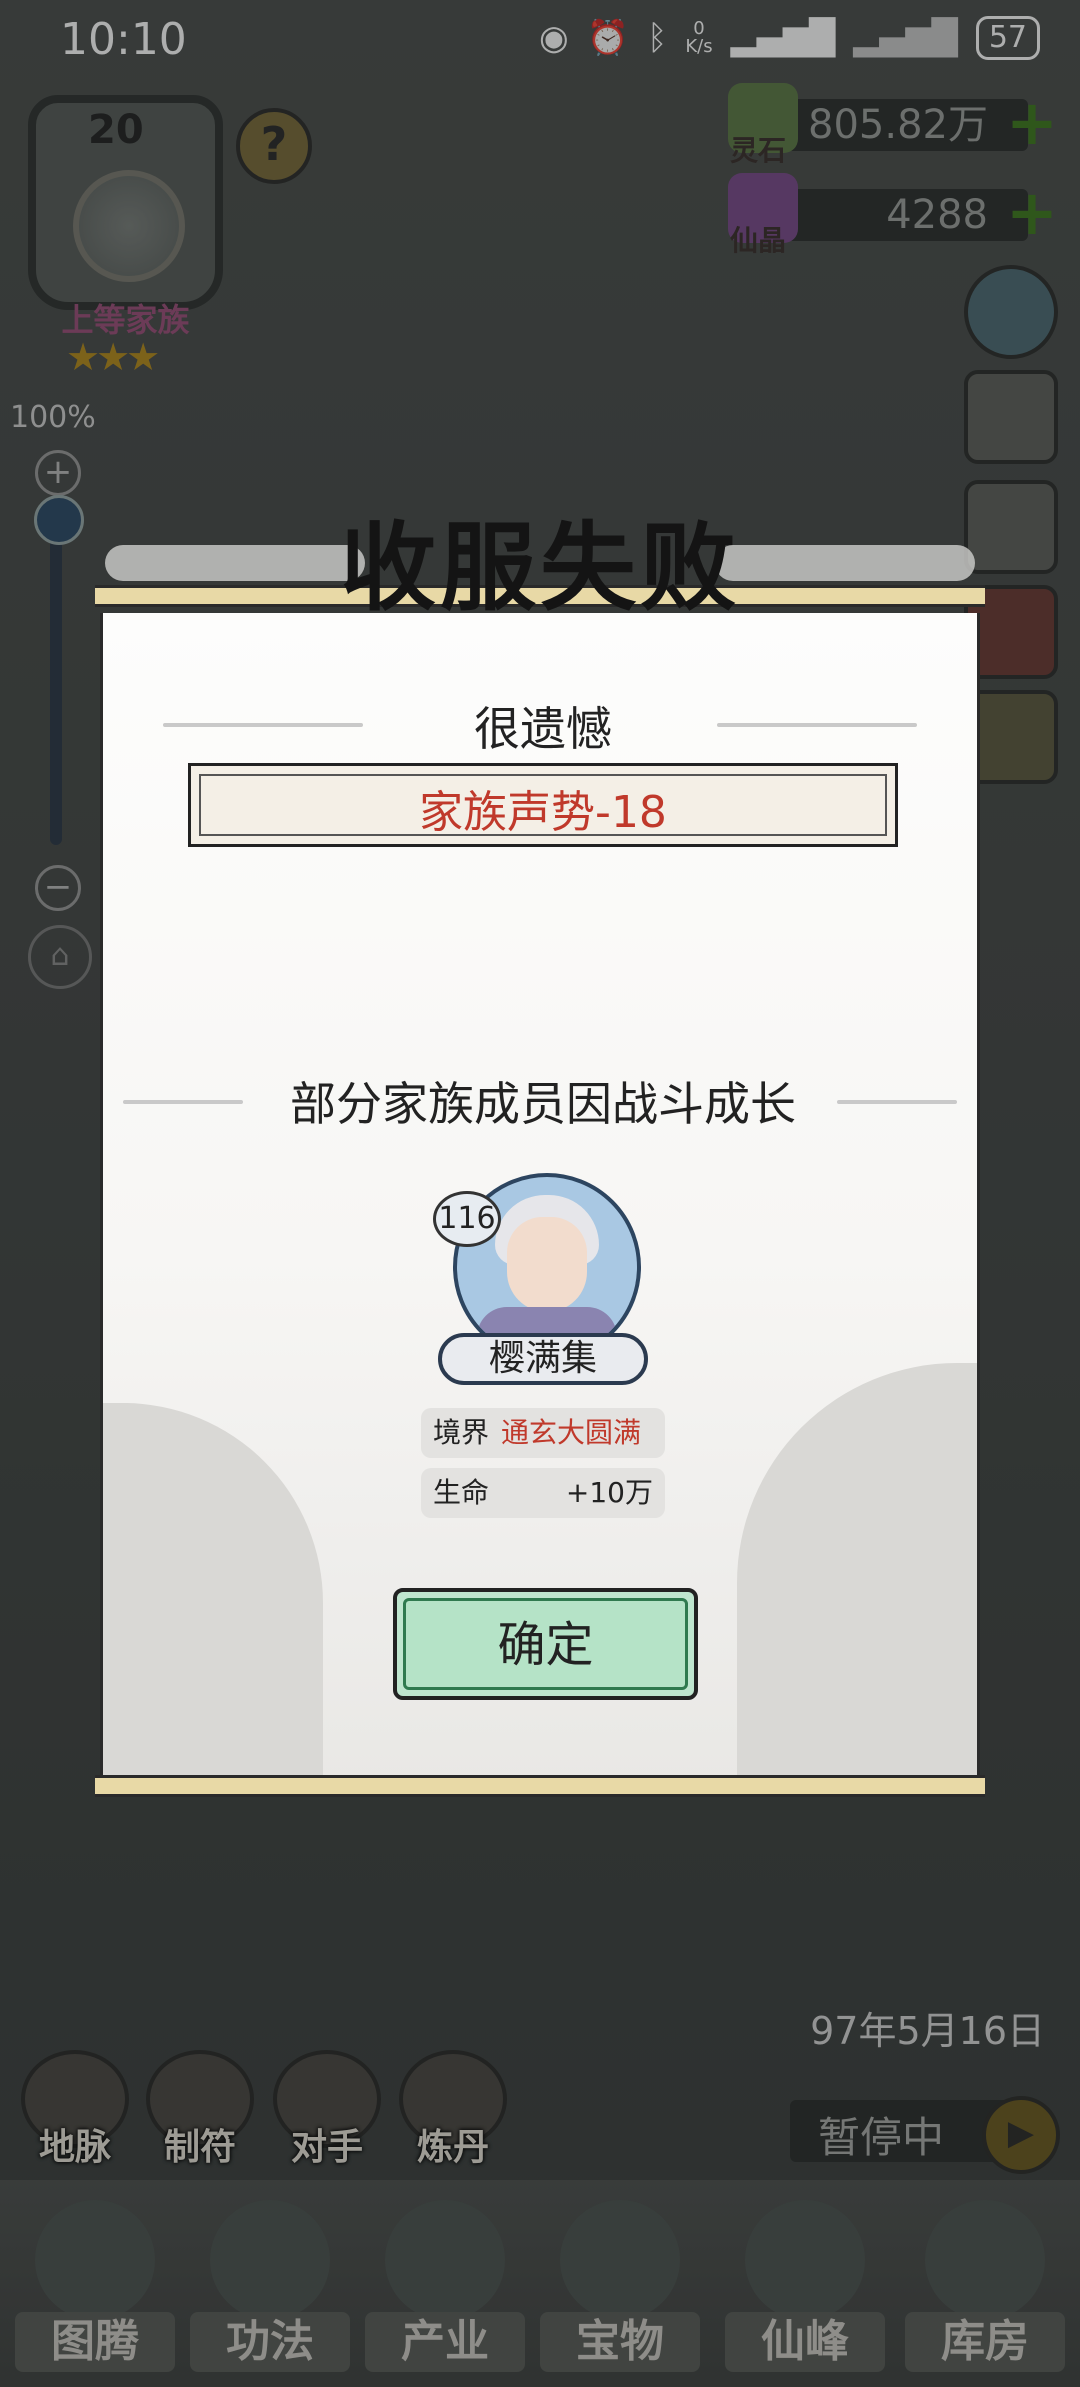  What do you see at coordinates (609, 1492) in the screenshot?
I see `life-value: +10万` at bounding box center [609, 1492].